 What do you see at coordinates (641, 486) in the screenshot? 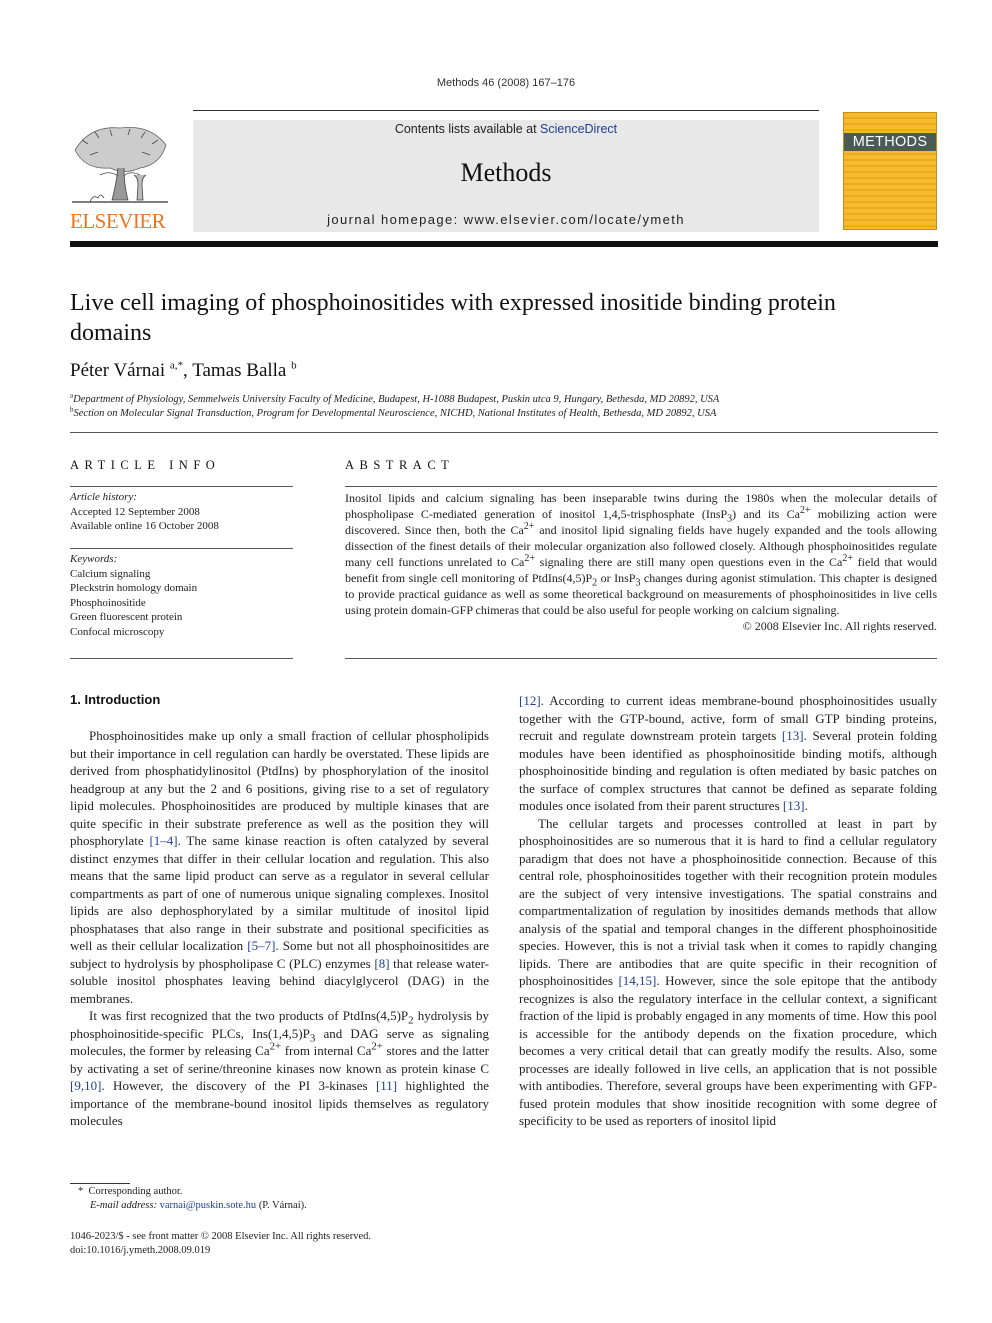
I see `abstract-divider` at bounding box center [641, 486].